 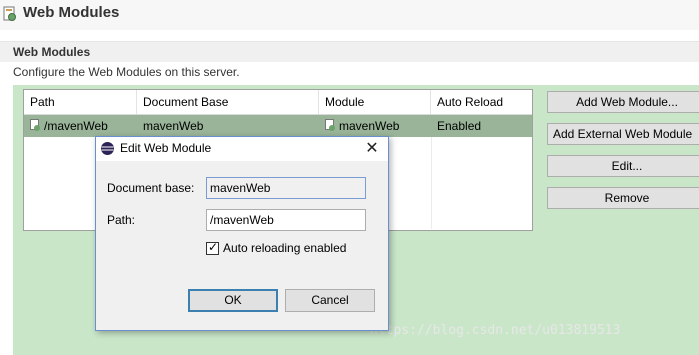 I want to click on column-header-auto-reload: Auto Reload, so click(x=481, y=102).